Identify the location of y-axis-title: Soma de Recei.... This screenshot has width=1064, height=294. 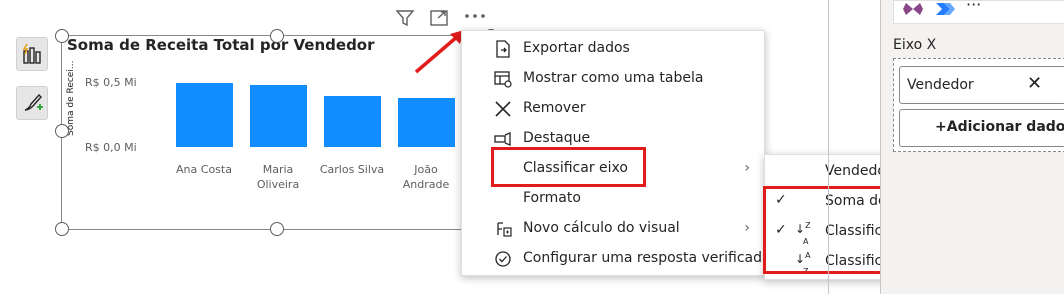
(71, 98).